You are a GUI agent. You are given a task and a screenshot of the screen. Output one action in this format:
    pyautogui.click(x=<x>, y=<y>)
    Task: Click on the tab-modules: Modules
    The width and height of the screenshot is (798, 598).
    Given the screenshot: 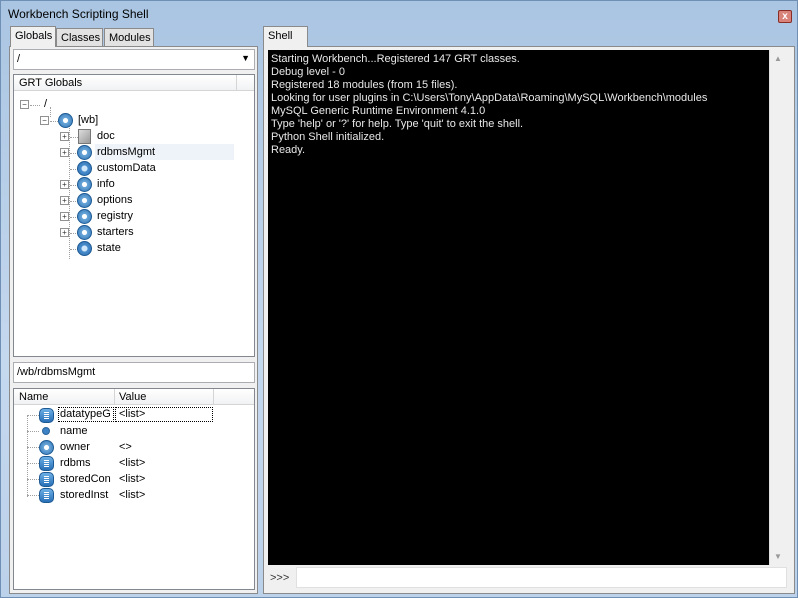 What is the action you would take?
    pyautogui.click(x=129, y=37)
    